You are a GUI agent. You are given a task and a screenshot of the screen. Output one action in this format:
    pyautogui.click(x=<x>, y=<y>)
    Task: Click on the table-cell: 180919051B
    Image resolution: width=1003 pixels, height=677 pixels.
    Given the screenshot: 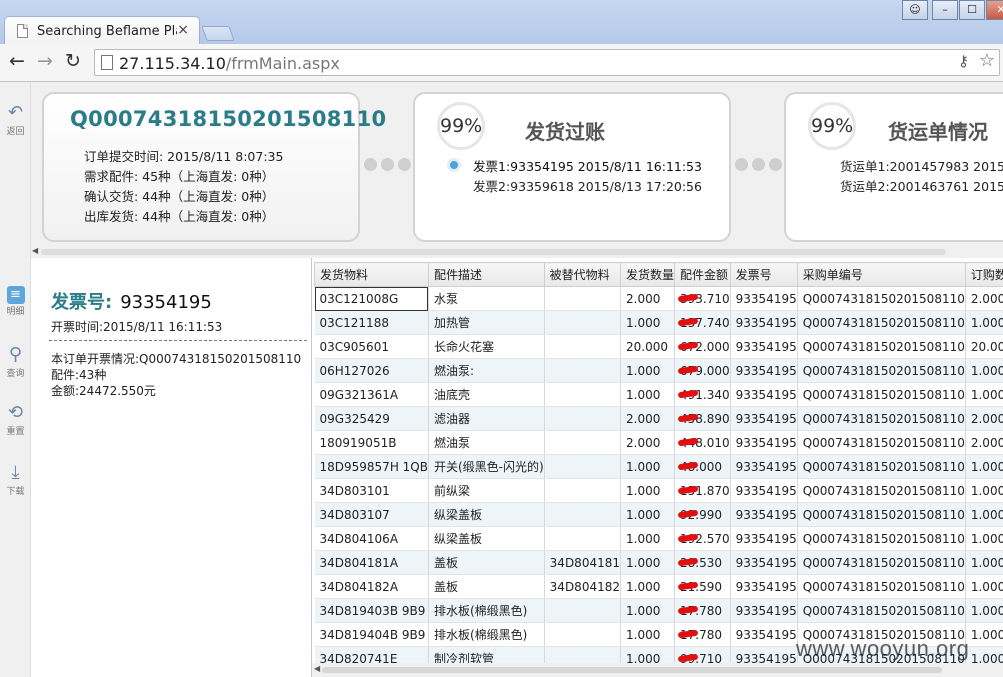 What is the action you would take?
    pyautogui.click(x=371, y=442)
    